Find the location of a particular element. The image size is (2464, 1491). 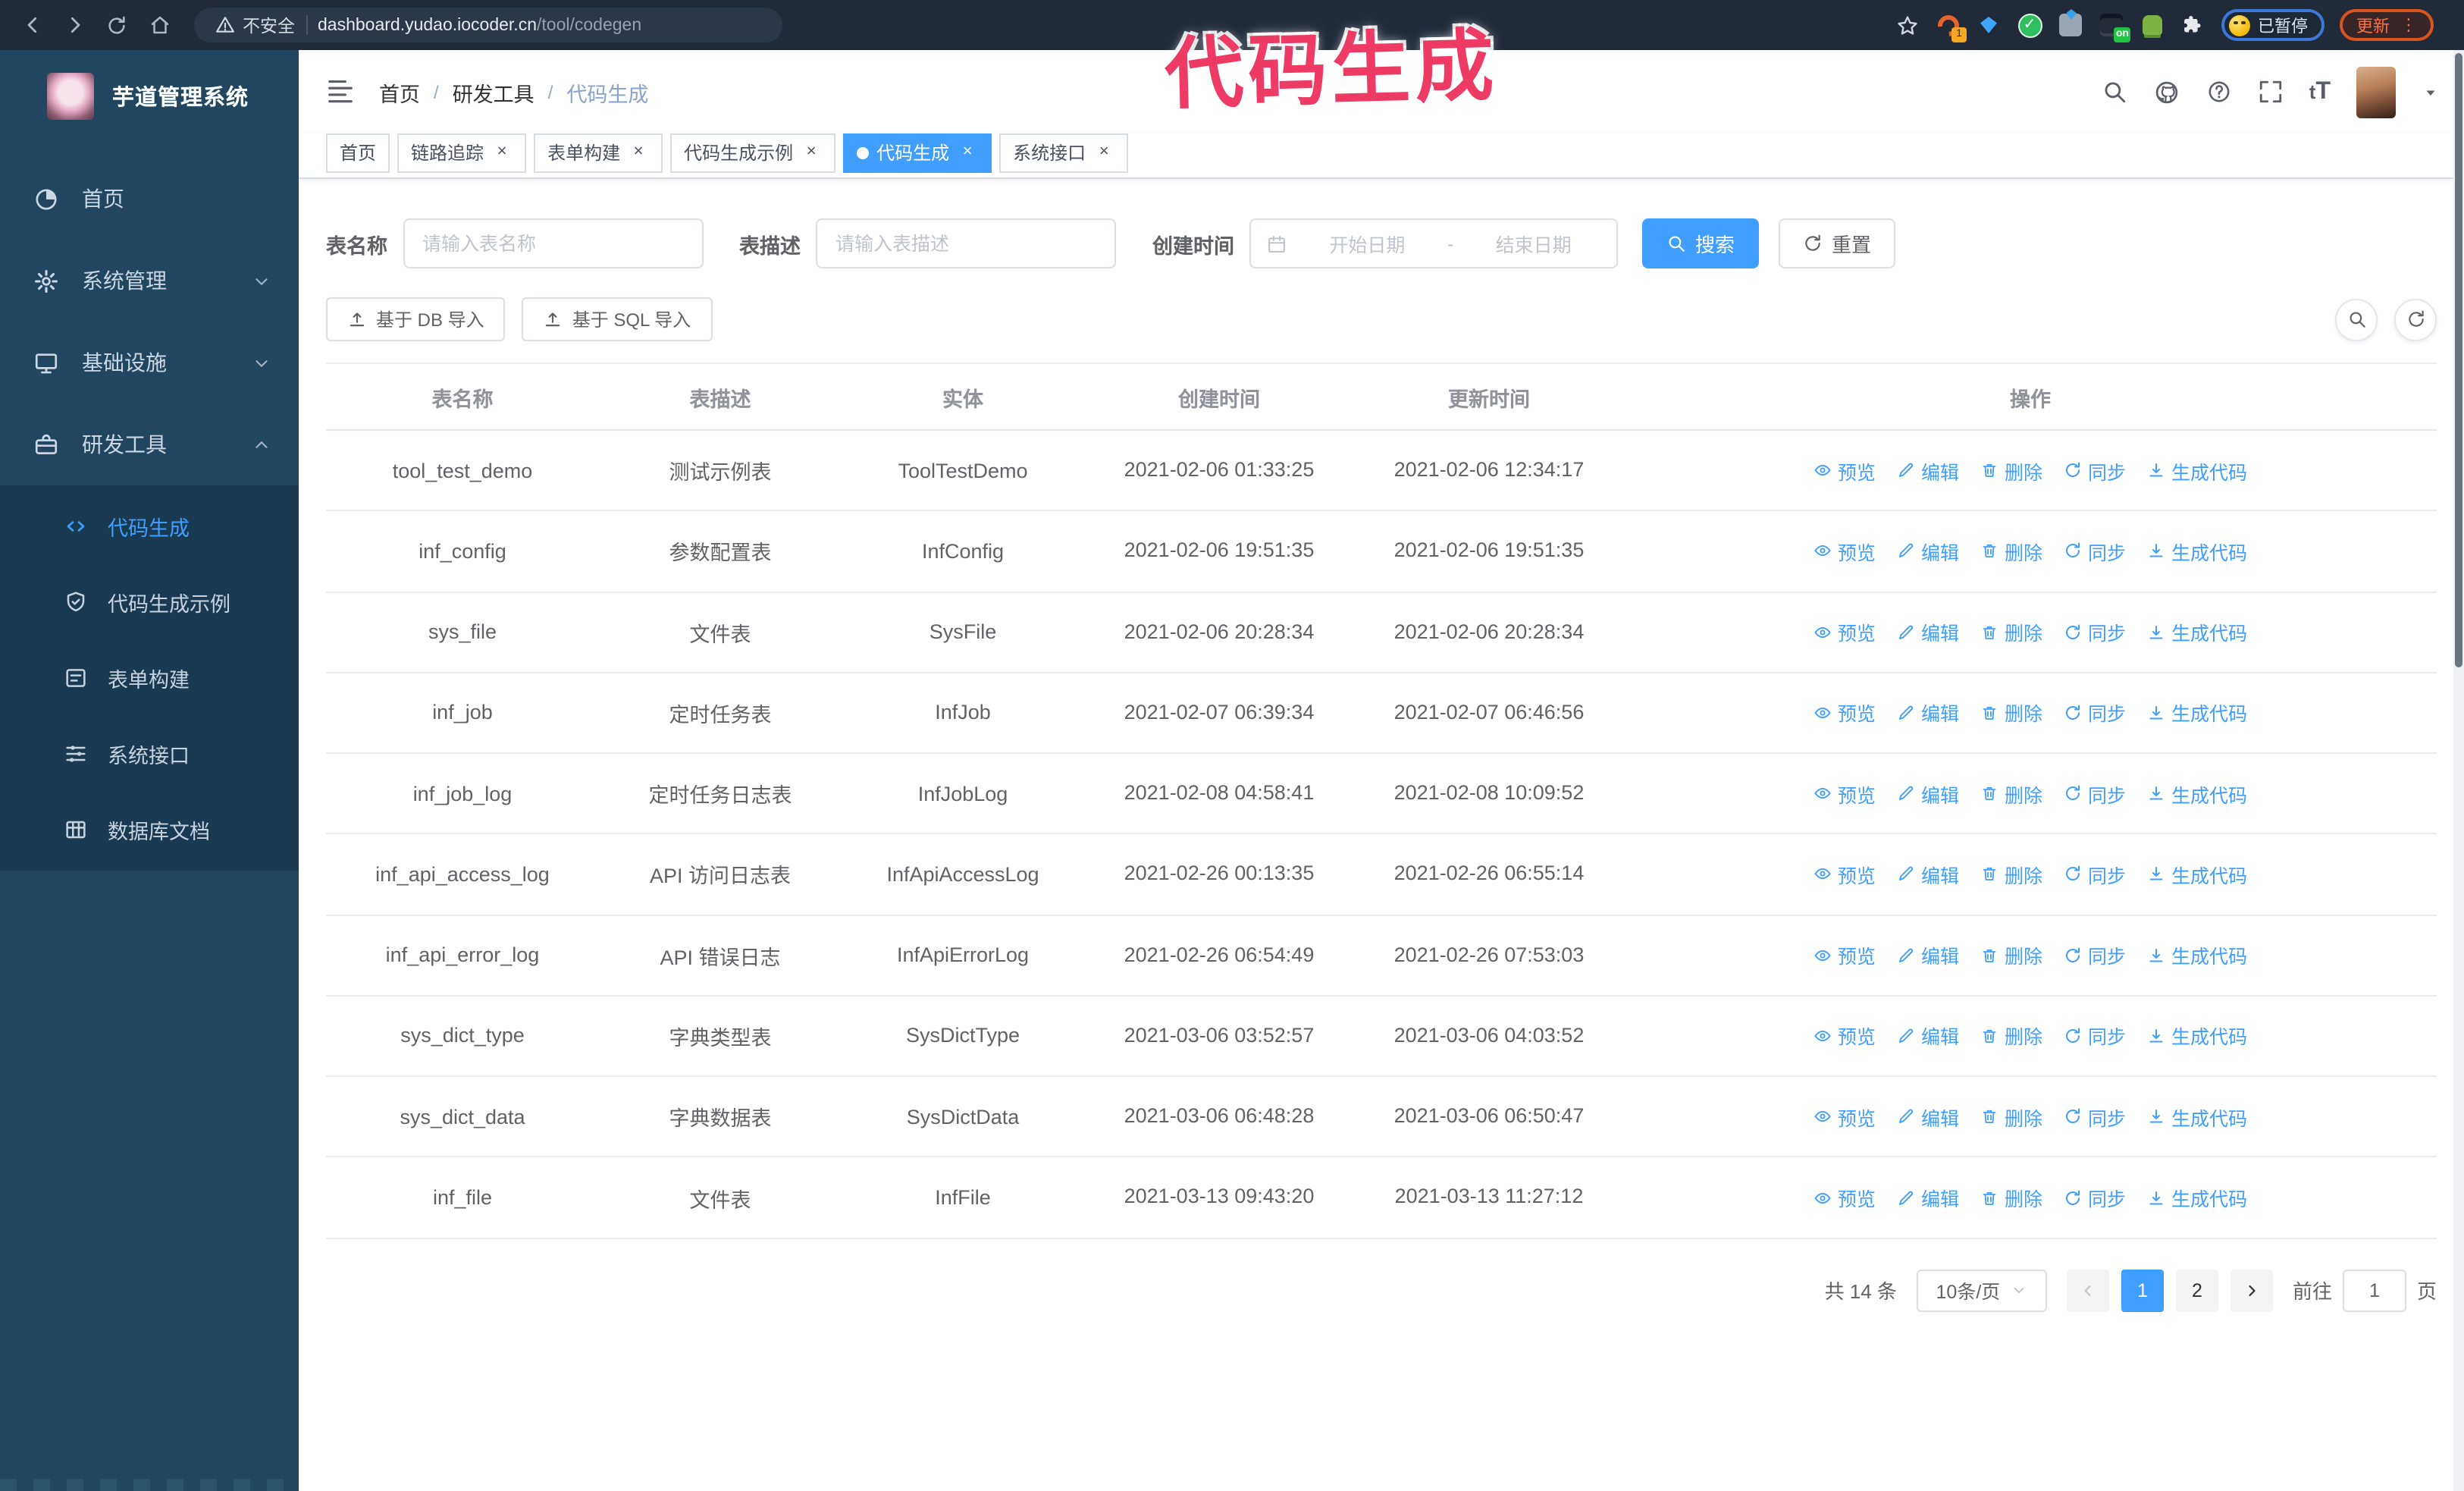

update-badge: 更新 ⋮ is located at coordinates (2387, 25).